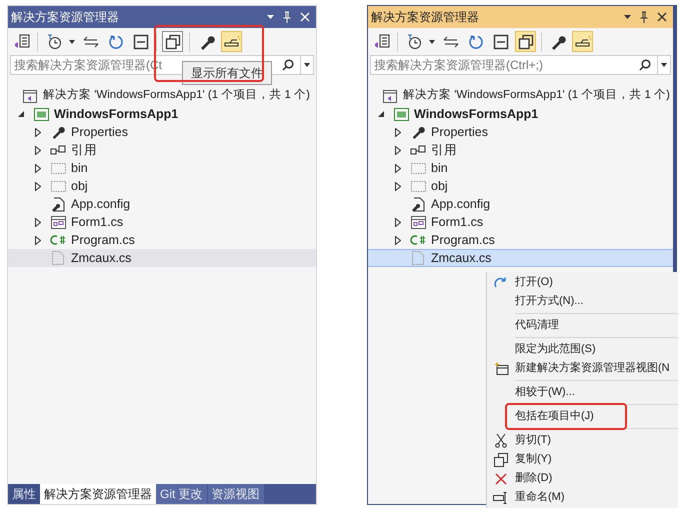 Image resolution: width=687 pixels, height=514 pixels. What do you see at coordinates (582, 497) in the screenshot?
I see `menu-item: 重命名(M)` at bounding box center [582, 497].